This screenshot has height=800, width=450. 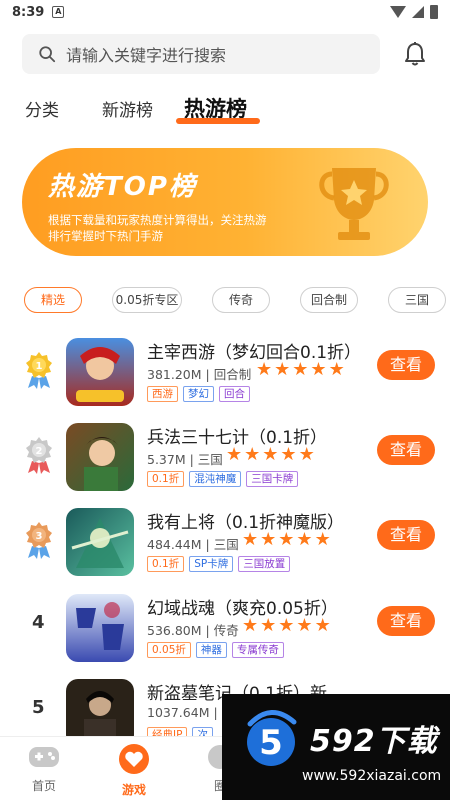 I want to click on game-tag: 0.05折, so click(x=169, y=650).